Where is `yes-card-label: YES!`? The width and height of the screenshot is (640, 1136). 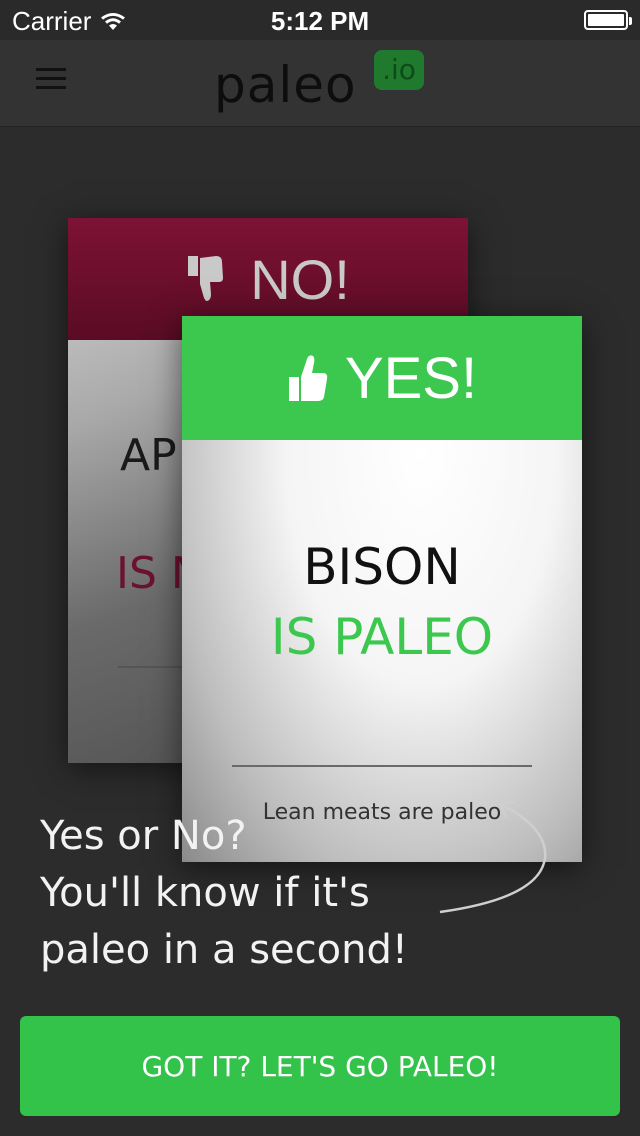
yes-card-label: YES! is located at coordinates (411, 378).